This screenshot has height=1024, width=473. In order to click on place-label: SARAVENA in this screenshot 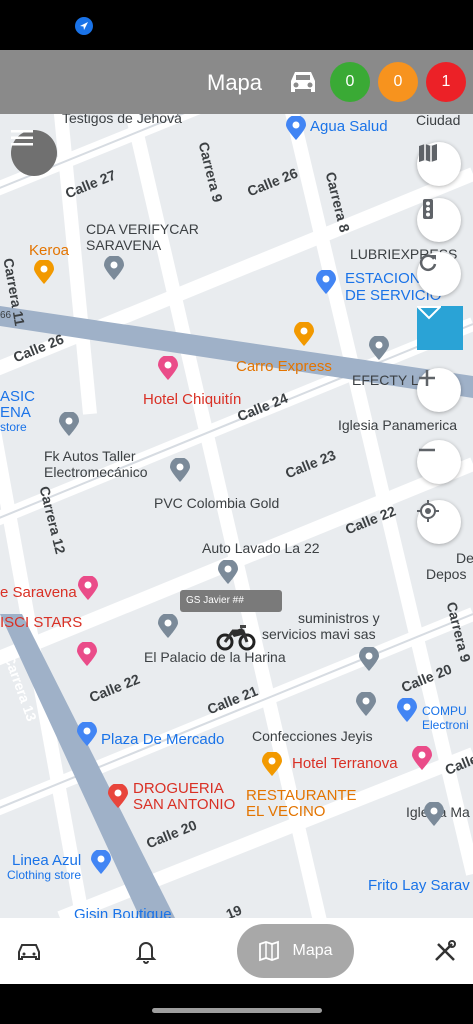, I will do `click(124, 245)`.